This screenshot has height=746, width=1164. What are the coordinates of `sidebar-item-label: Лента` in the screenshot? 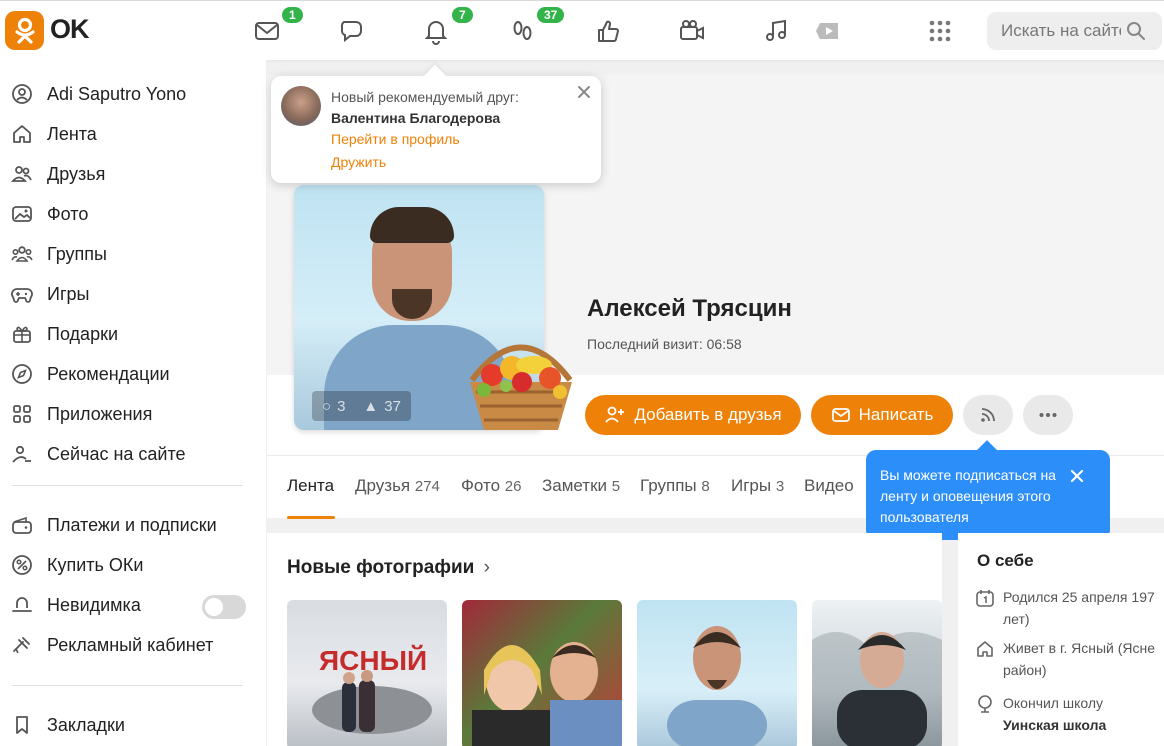 It's located at (72, 133).